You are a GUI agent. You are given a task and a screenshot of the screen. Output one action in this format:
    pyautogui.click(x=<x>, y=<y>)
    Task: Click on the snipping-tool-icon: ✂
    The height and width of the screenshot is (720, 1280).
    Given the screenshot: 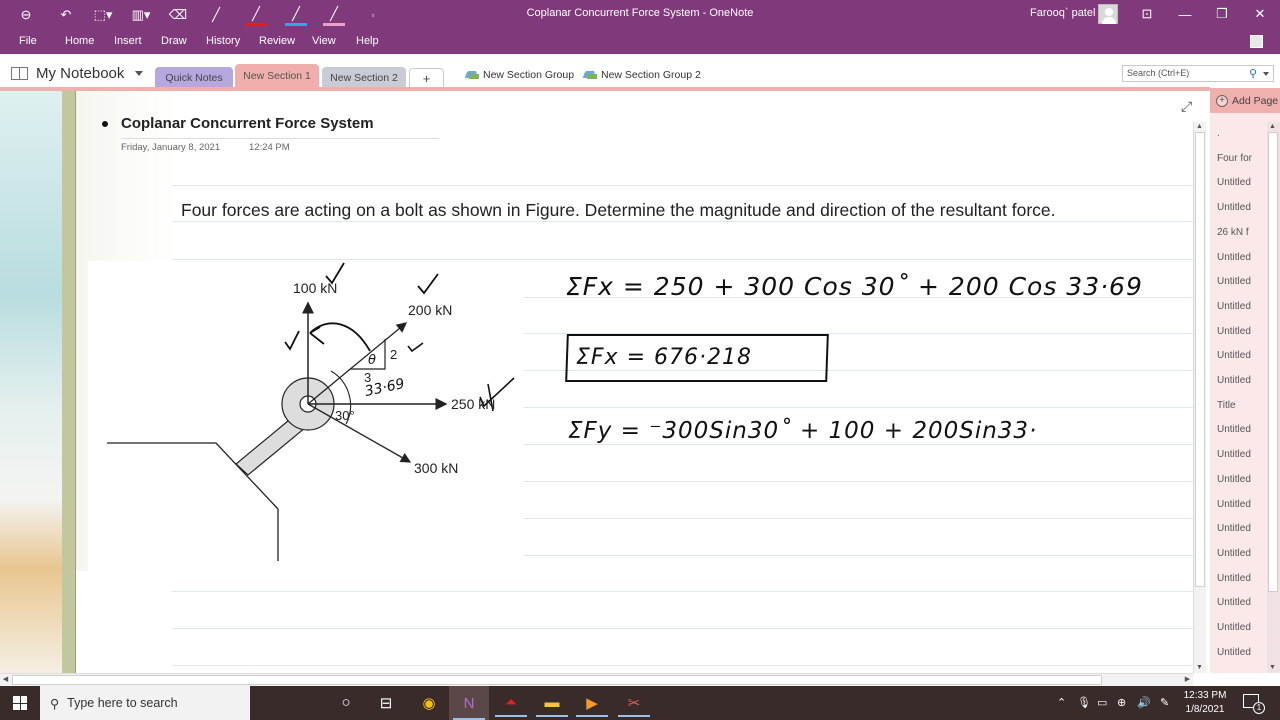 What is the action you would take?
    pyautogui.click(x=634, y=702)
    